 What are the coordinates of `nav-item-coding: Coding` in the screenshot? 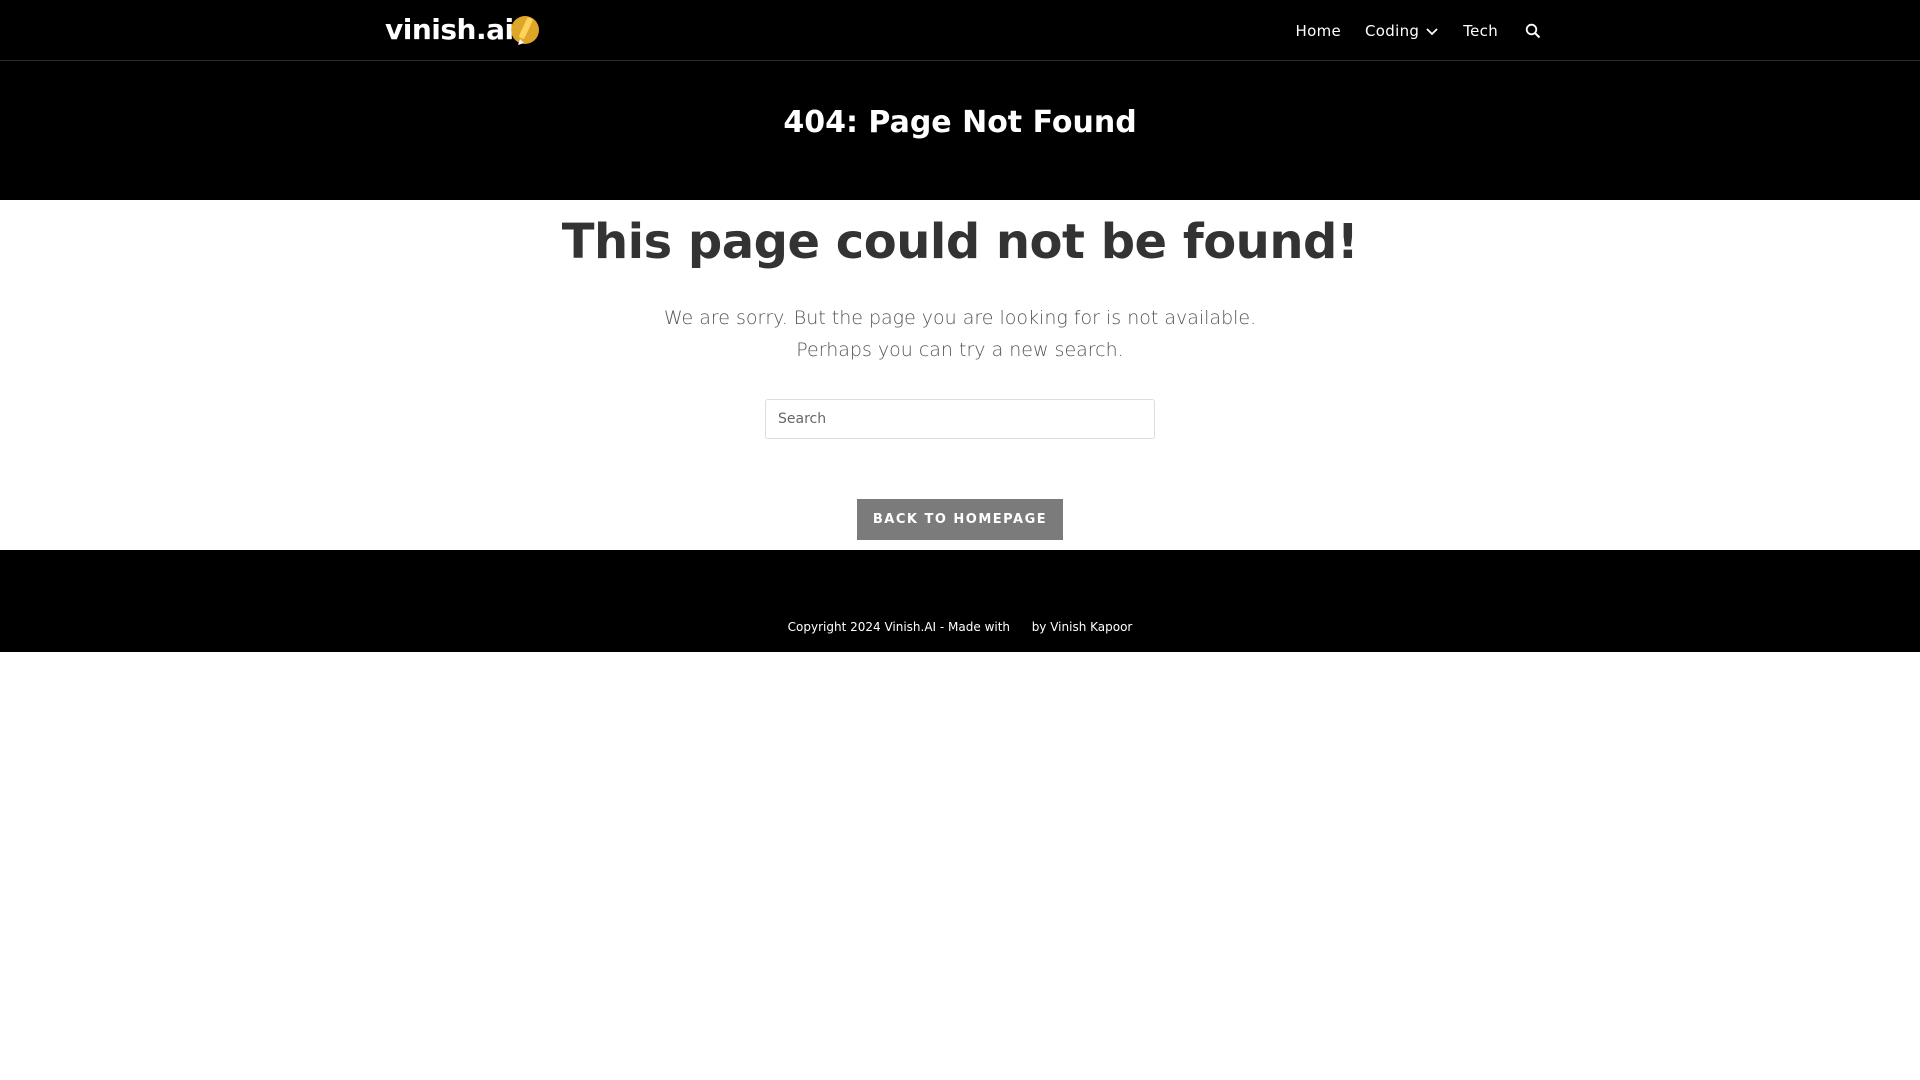 It's located at (1402, 31).